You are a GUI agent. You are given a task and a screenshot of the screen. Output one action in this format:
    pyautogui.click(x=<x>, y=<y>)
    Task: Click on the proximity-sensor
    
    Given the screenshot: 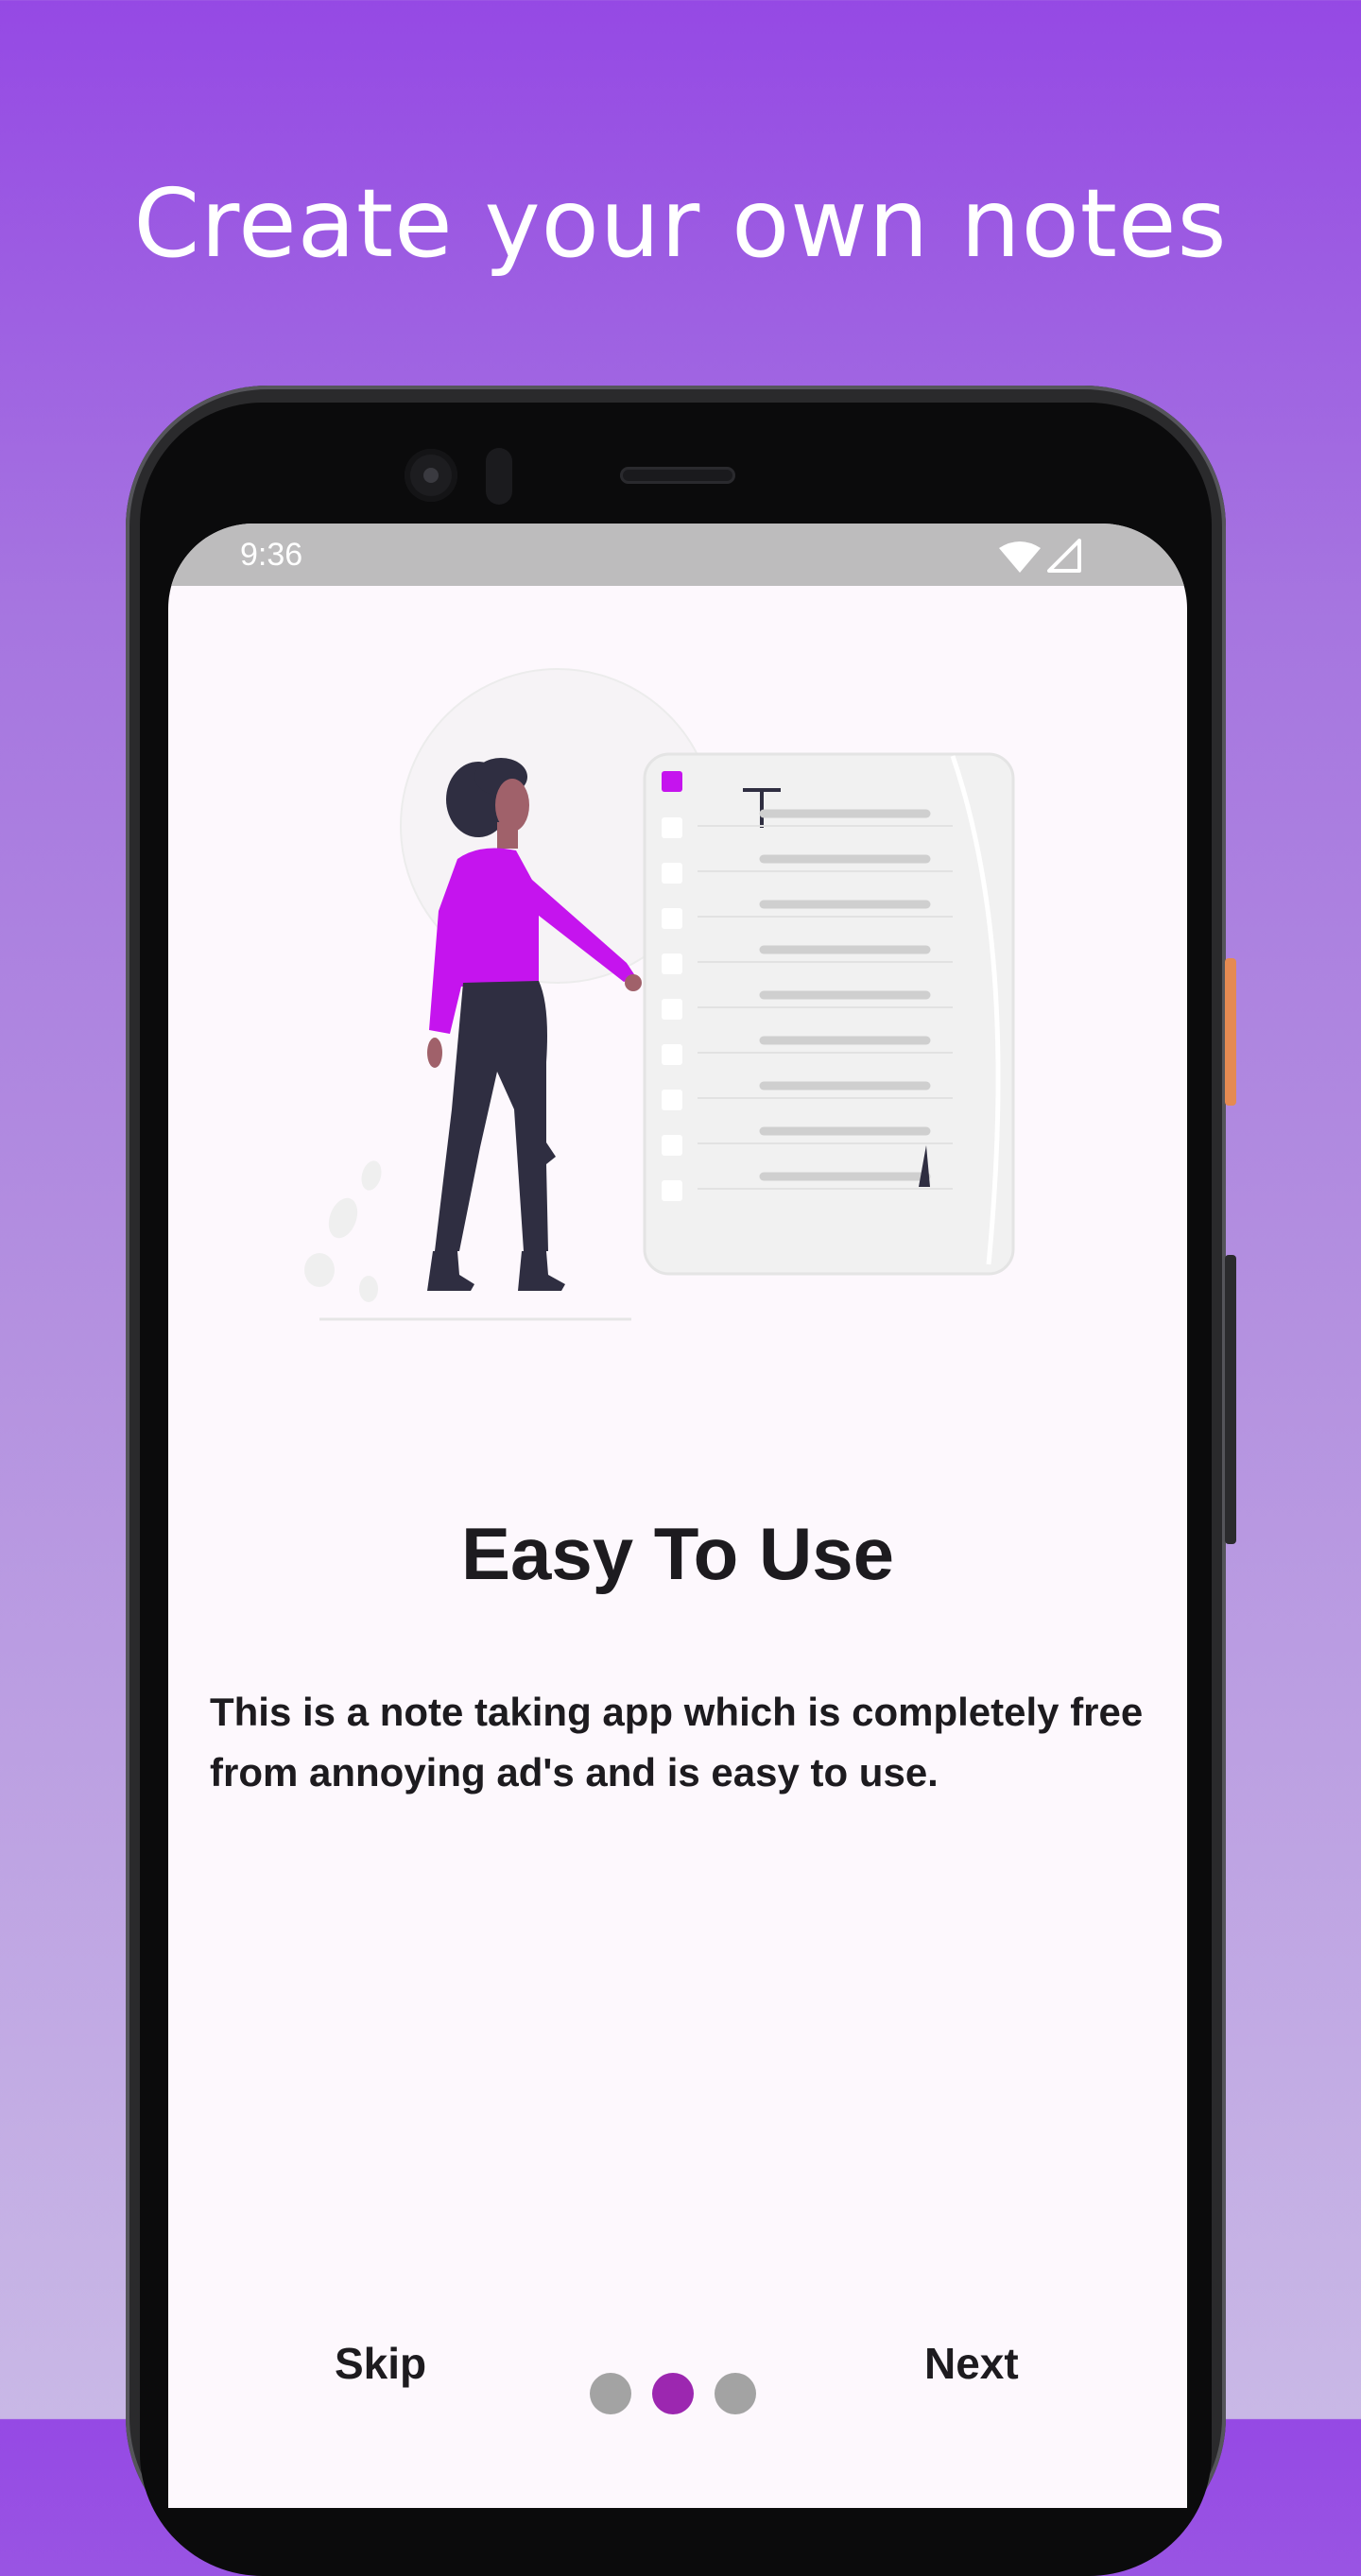 What is the action you would take?
    pyautogui.click(x=499, y=476)
    